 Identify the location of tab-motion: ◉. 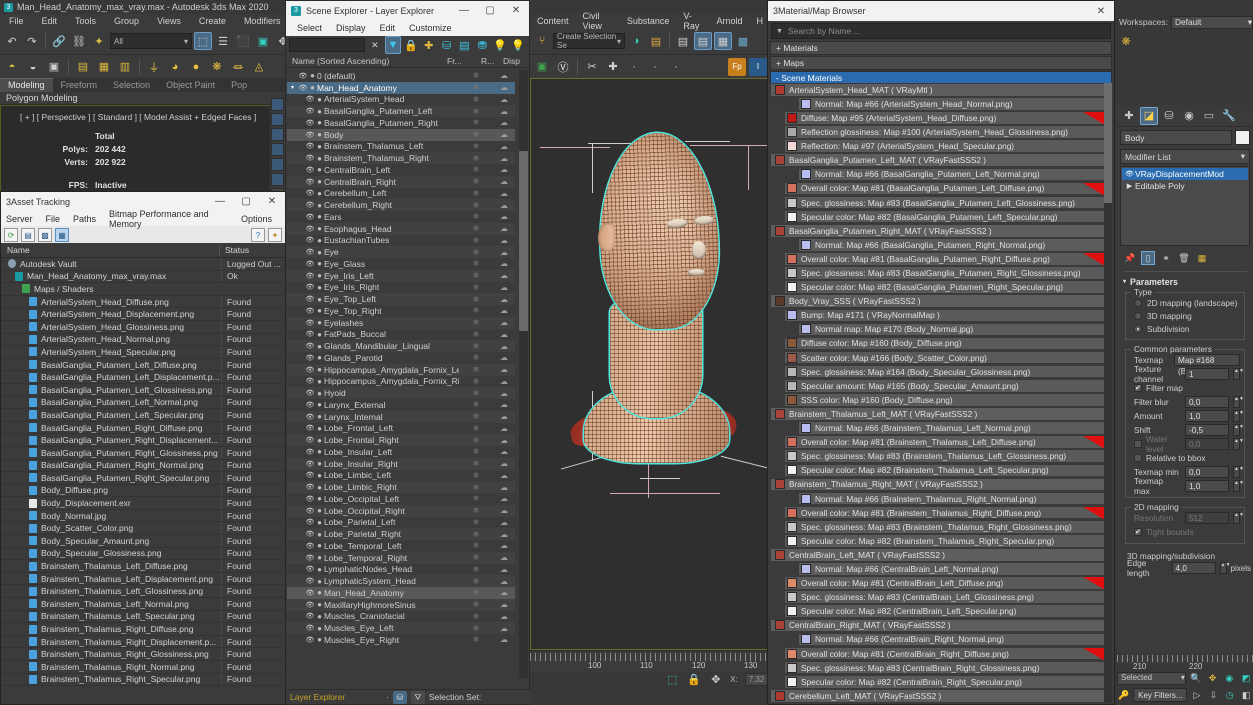
(1189, 116).